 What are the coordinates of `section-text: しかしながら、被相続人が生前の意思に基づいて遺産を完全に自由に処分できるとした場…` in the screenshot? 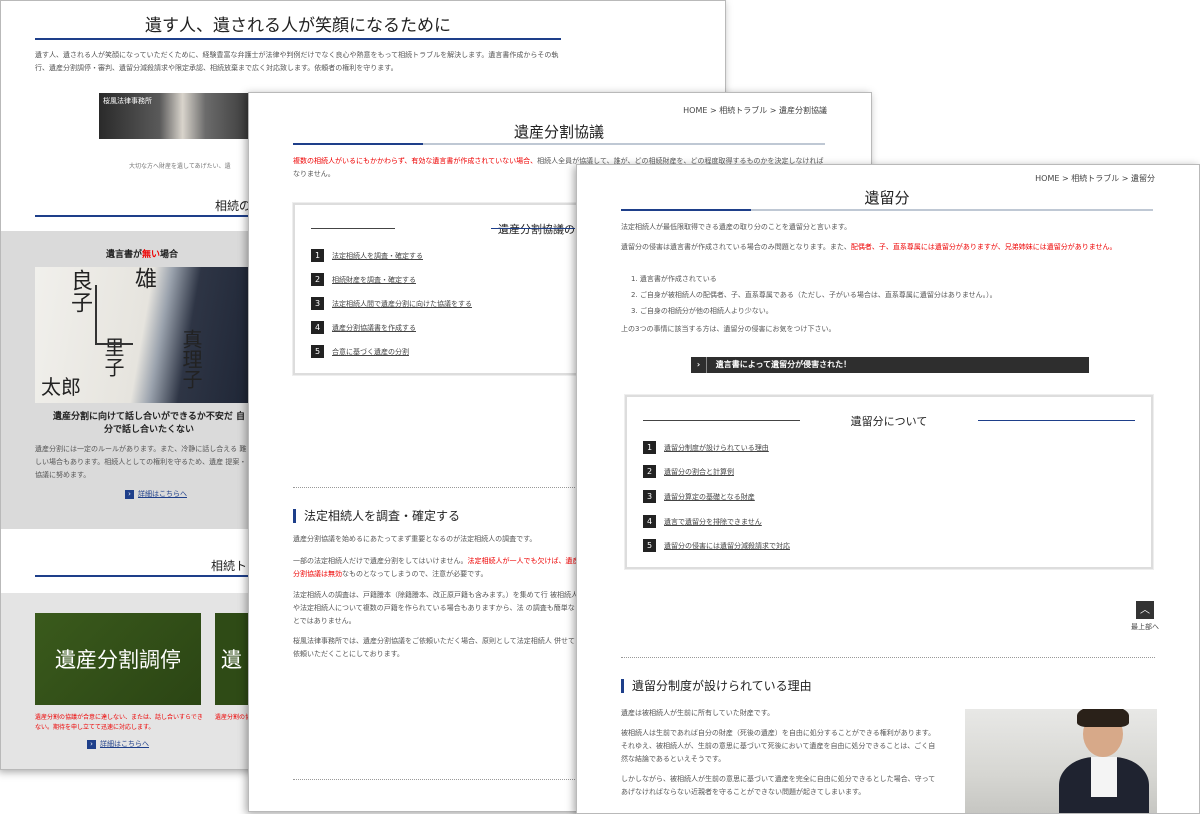 It's located at (778, 785).